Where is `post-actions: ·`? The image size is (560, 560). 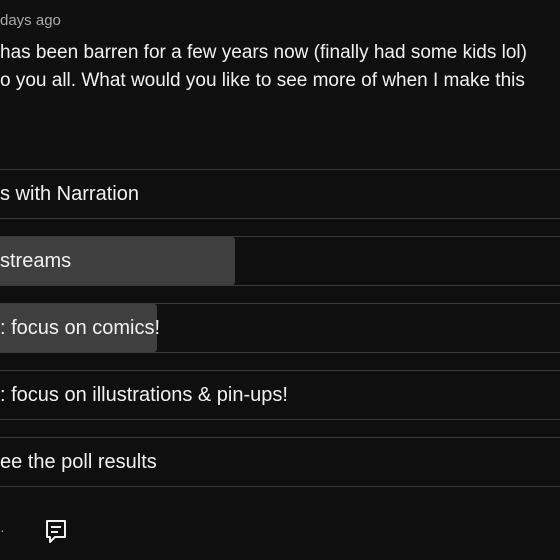
post-actions: · is located at coordinates (280, 536).